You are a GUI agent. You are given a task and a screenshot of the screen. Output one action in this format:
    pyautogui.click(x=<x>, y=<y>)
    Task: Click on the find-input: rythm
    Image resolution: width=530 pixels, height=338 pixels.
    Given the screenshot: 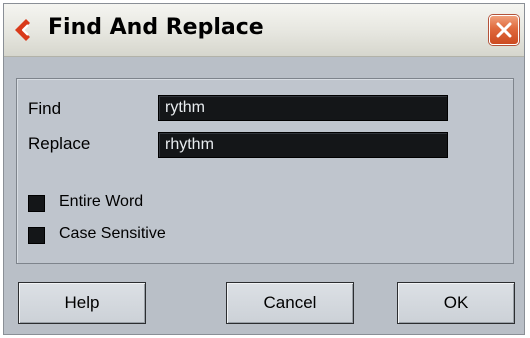 What is the action you would take?
    pyautogui.click(x=303, y=108)
    